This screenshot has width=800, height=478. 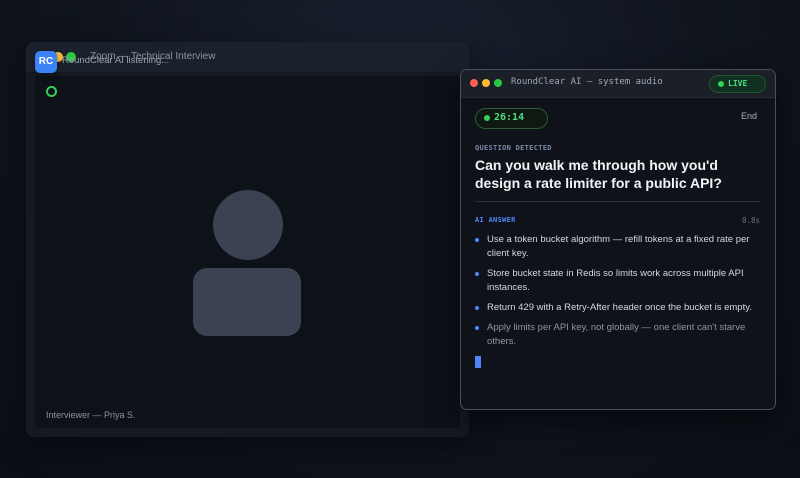 What do you see at coordinates (247, 302) in the screenshot?
I see `avatar-body-icon` at bounding box center [247, 302].